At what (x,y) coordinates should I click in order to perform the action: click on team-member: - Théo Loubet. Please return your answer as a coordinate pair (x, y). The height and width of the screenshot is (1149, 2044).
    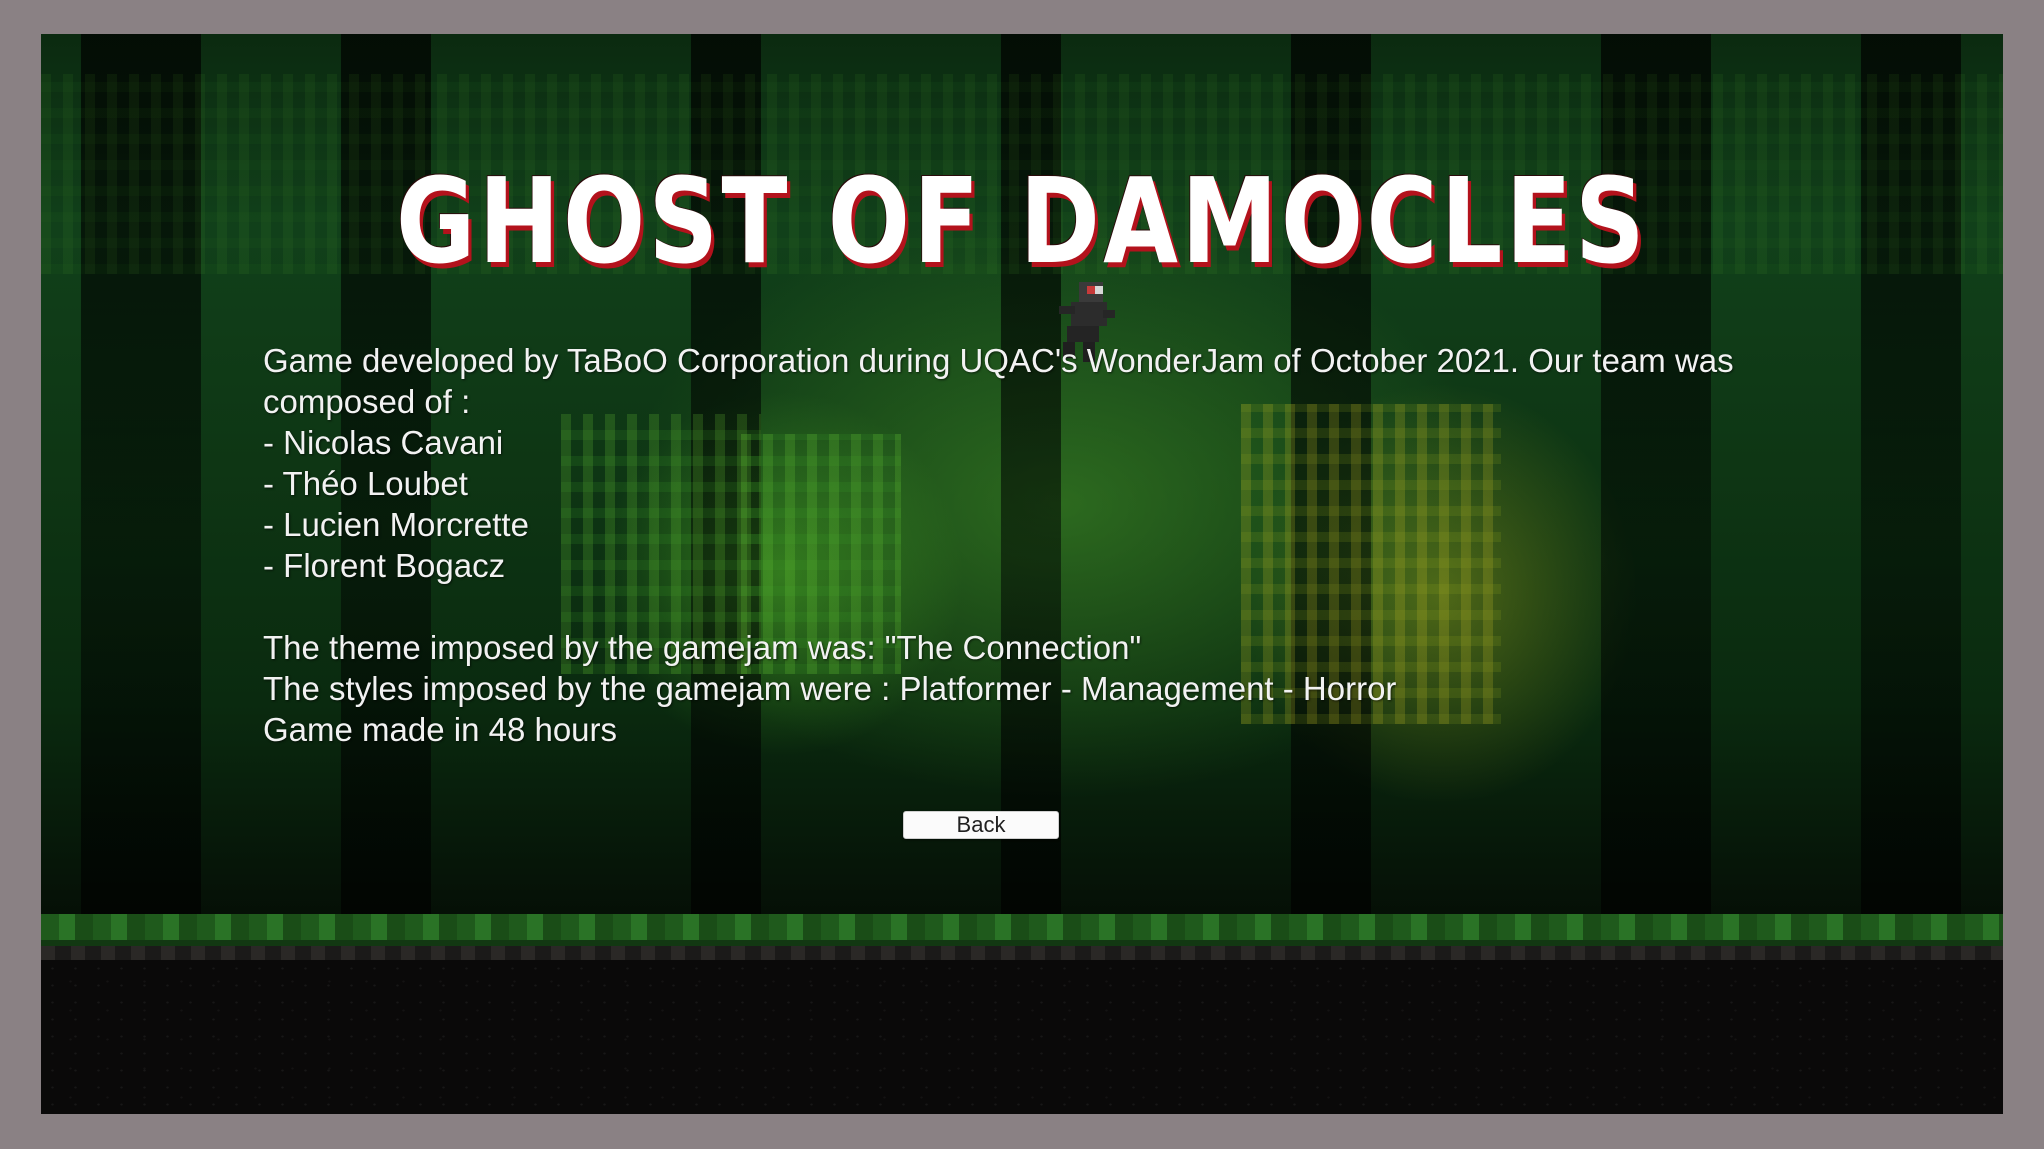
    Looking at the image, I should click on (365, 483).